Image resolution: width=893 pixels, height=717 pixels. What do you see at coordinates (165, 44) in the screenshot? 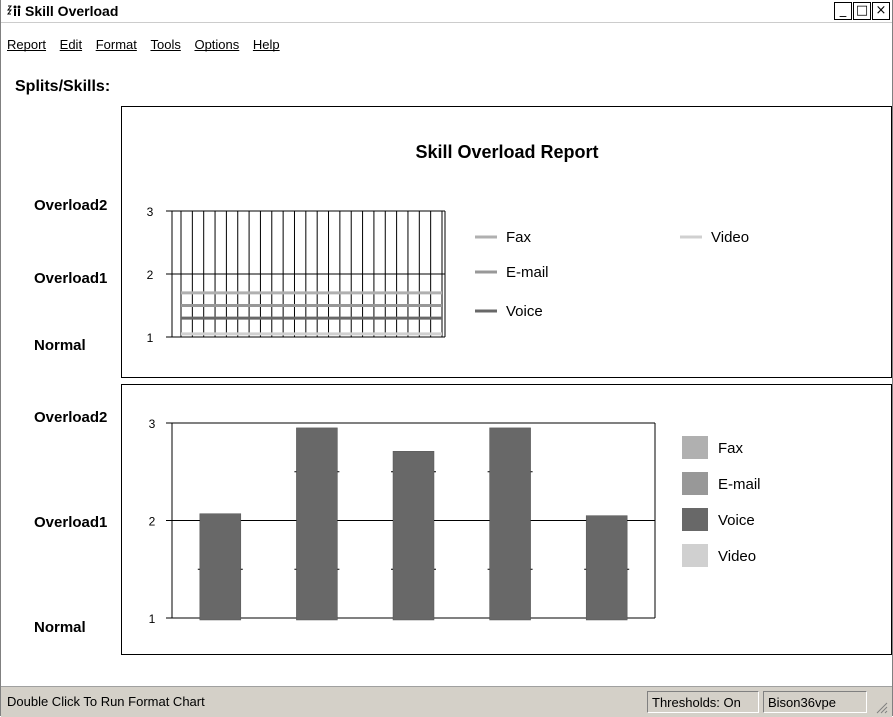
I see `menu-tools: Tools` at bounding box center [165, 44].